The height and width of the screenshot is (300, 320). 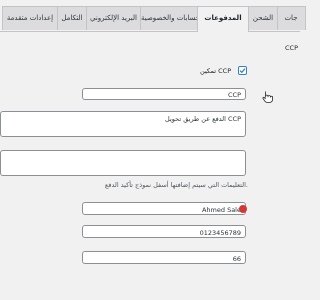 What do you see at coordinates (263, 18) in the screenshot?
I see `tab-shipping: الشحن` at bounding box center [263, 18].